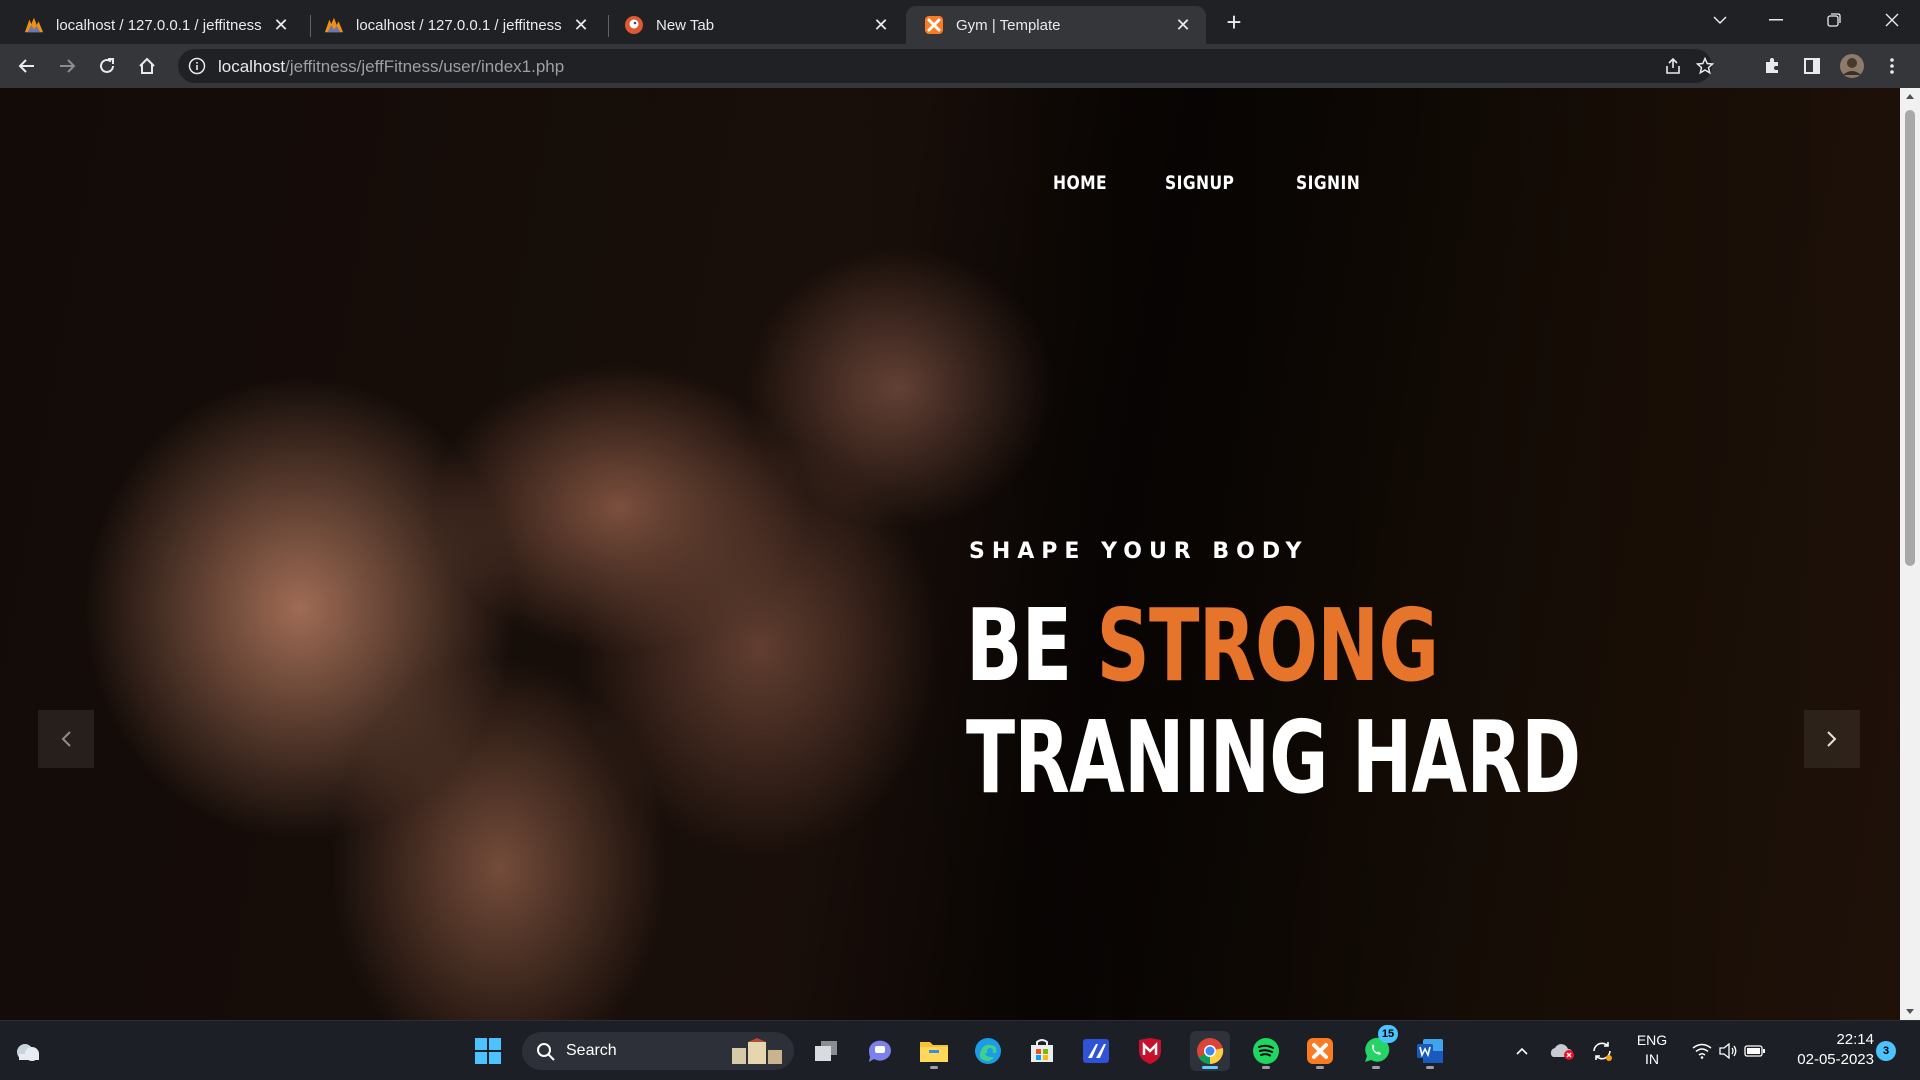 This screenshot has width=1920, height=1080. I want to click on cloud-icon, so click(28, 1052).